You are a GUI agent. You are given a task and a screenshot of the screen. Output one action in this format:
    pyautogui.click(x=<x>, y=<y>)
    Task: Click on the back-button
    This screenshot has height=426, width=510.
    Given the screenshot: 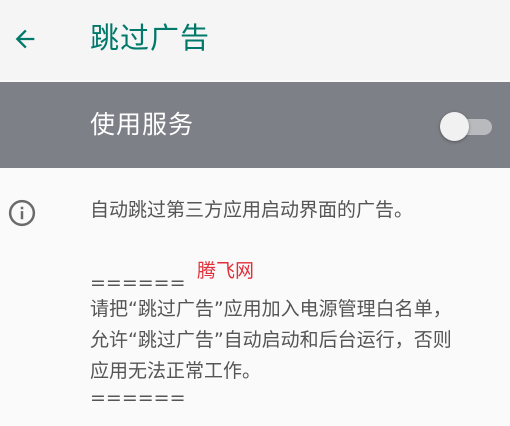 What is the action you would take?
    pyautogui.click(x=25, y=39)
    